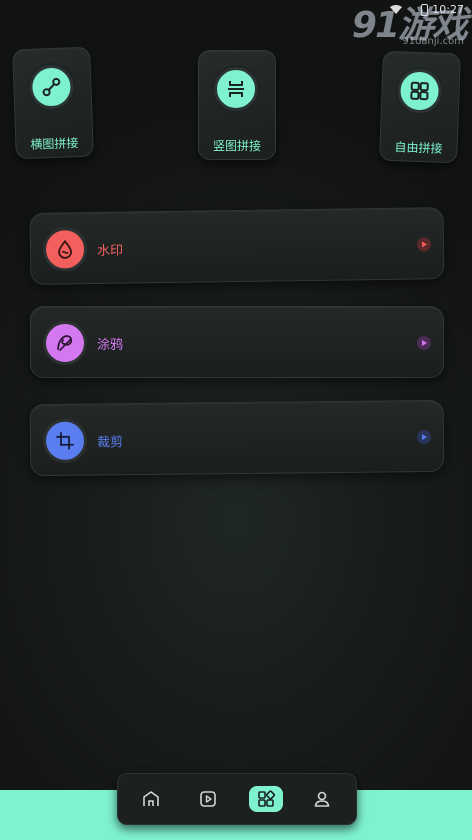 The height and width of the screenshot is (840, 472). I want to click on nav-home-button, so click(151, 799).